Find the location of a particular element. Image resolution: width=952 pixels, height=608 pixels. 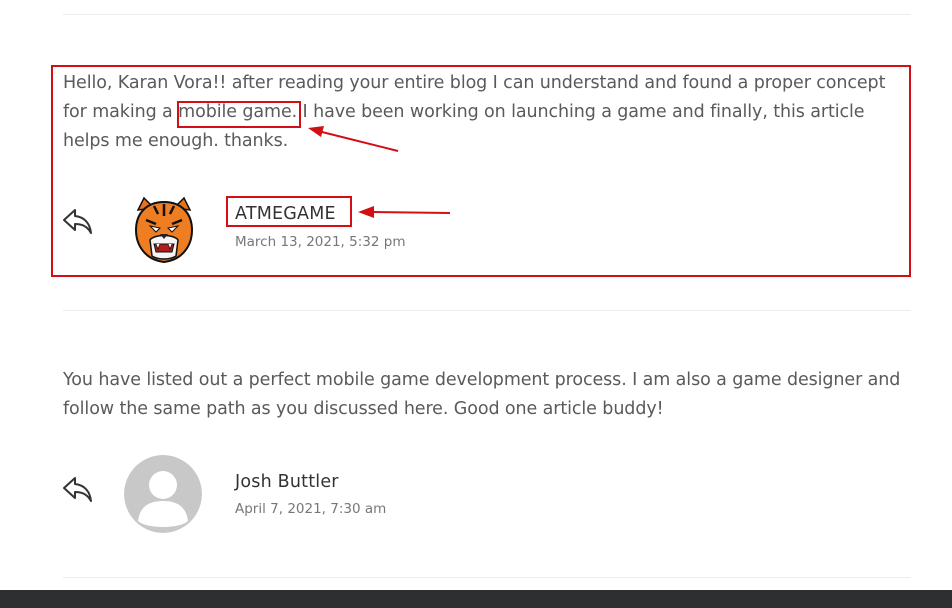

annotation-author-box is located at coordinates (289, 211).